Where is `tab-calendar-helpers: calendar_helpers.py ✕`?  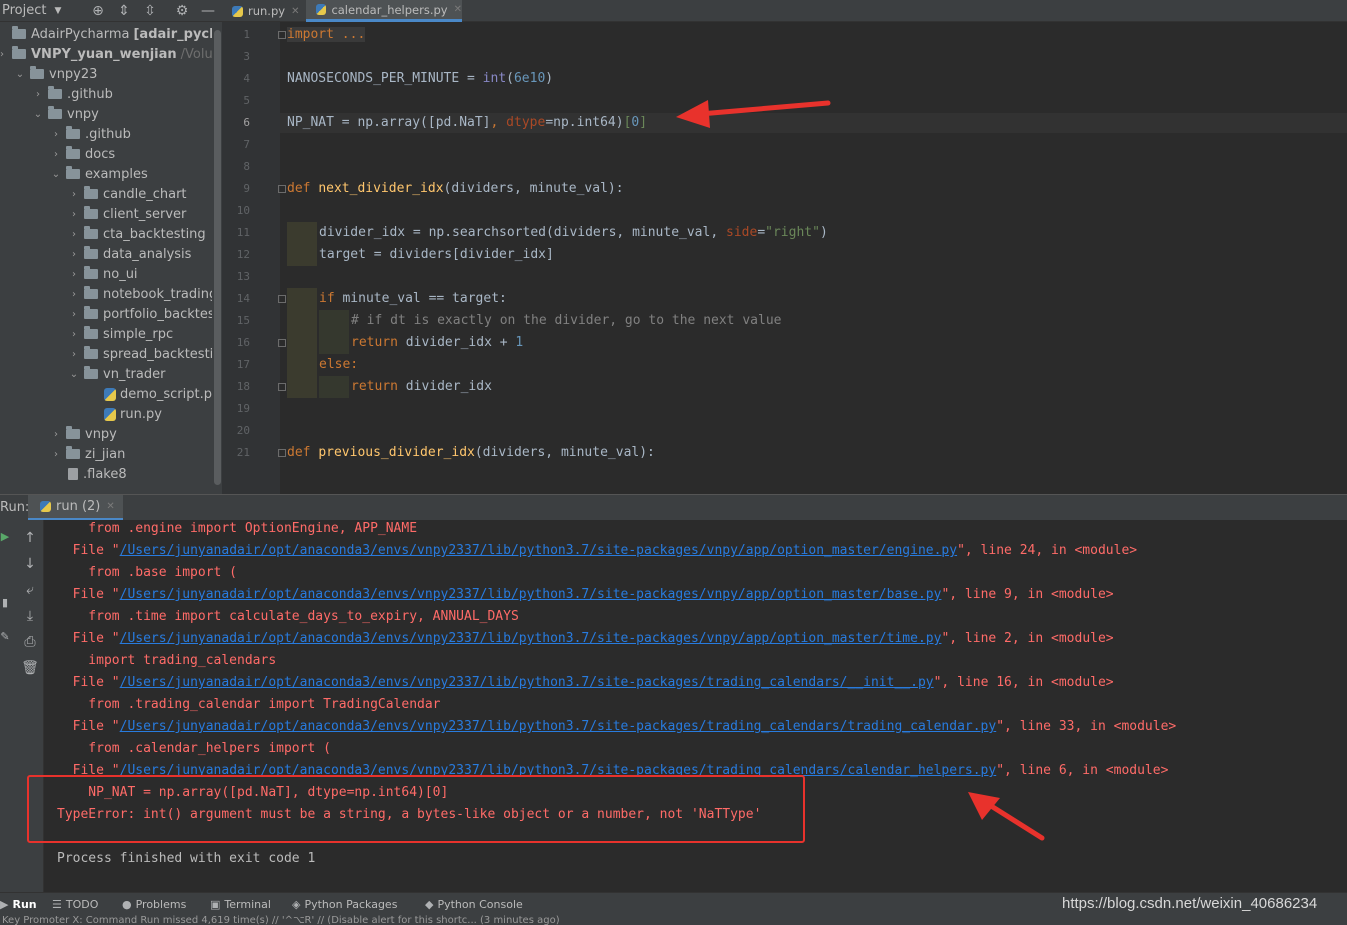 tab-calendar-helpers: calendar_helpers.py ✕ is located at coordinates (384, 11).